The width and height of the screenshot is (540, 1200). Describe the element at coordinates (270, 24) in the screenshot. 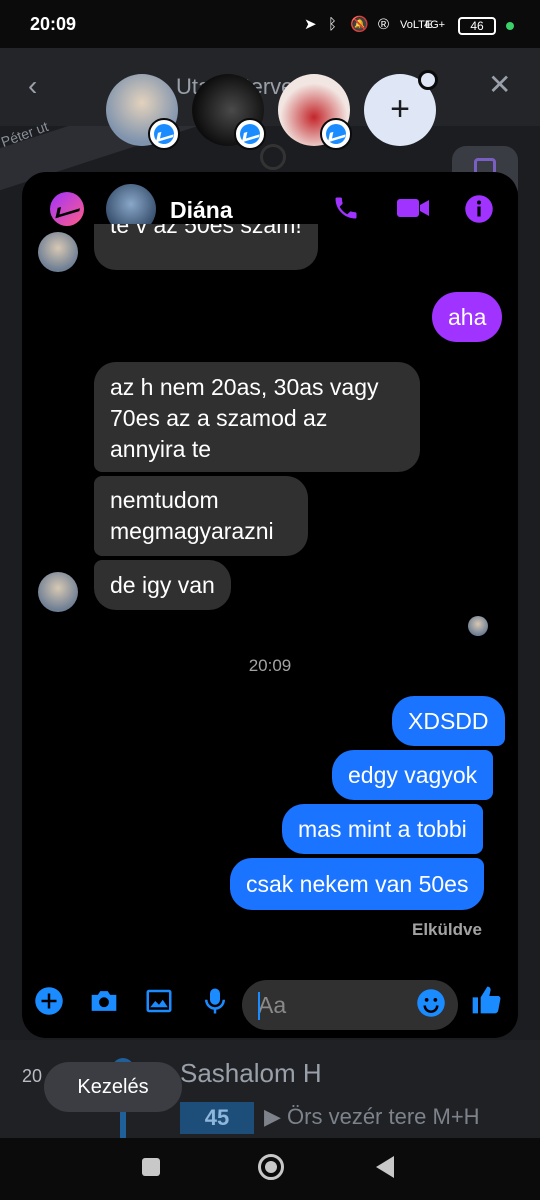

I see `status-bar: 20:09 ➤ ᛒ 🔕 ® VoLTE 4G+ 46` at that location.